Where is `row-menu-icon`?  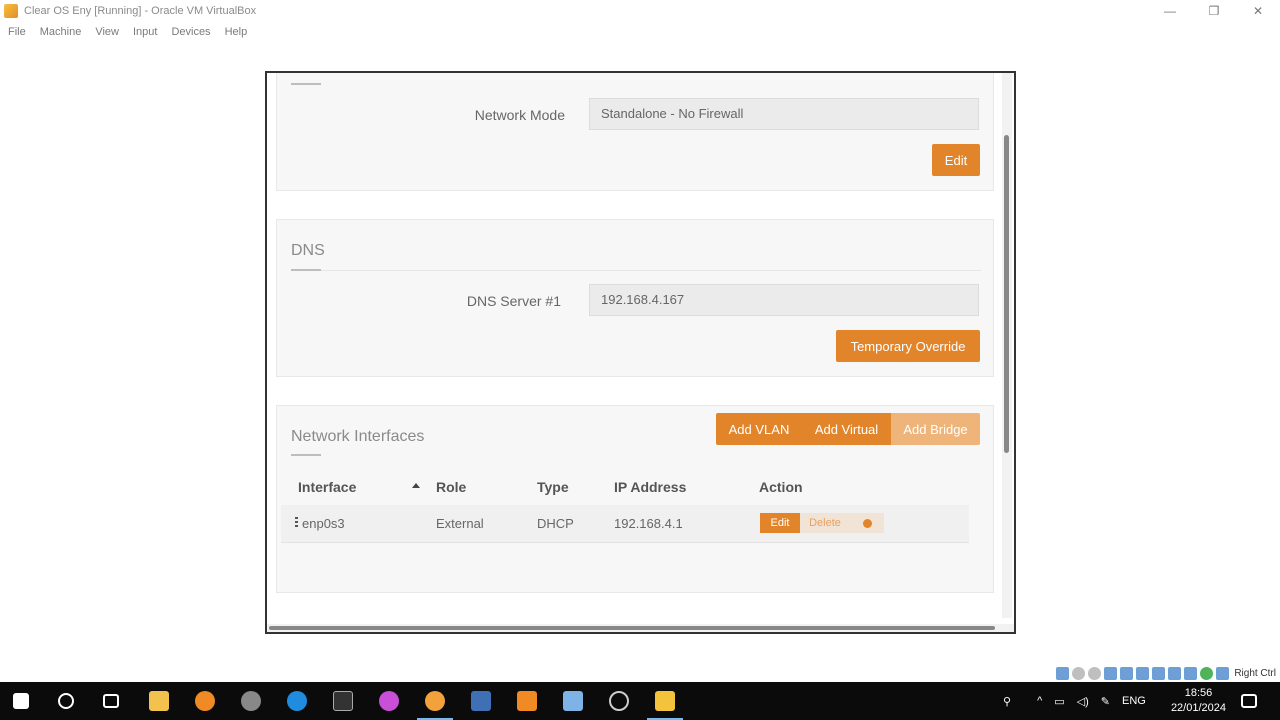 row-menu-icon is located at coordinates (296, 523).